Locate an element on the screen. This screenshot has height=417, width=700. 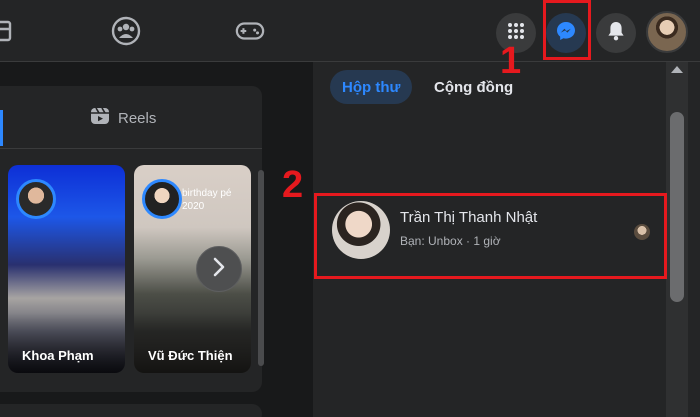
annotation-box-messenger is located at coordinates (567, 30).